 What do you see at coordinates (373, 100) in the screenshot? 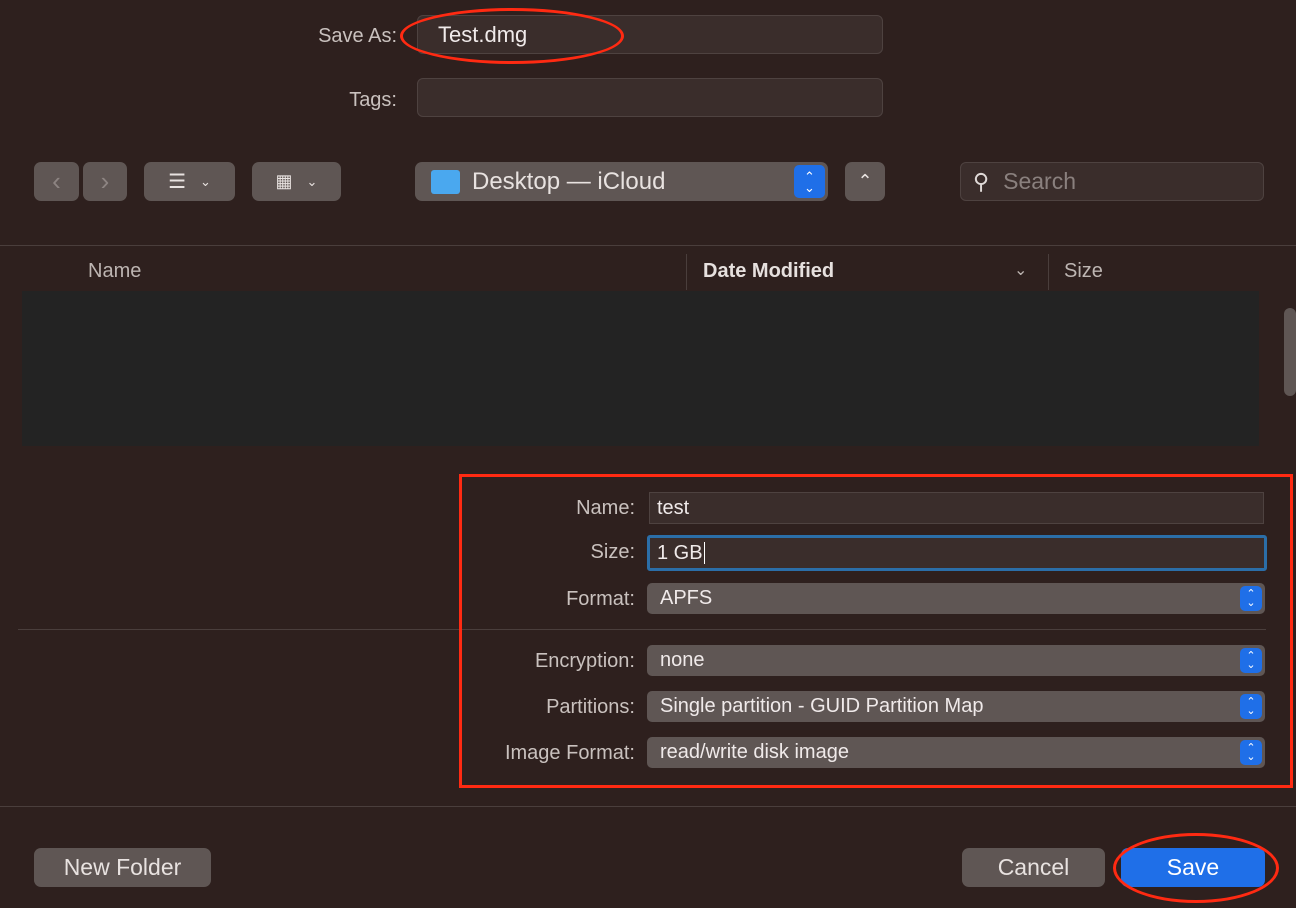
I see `tags-label: Tags:` at bounding box center [373, 100].